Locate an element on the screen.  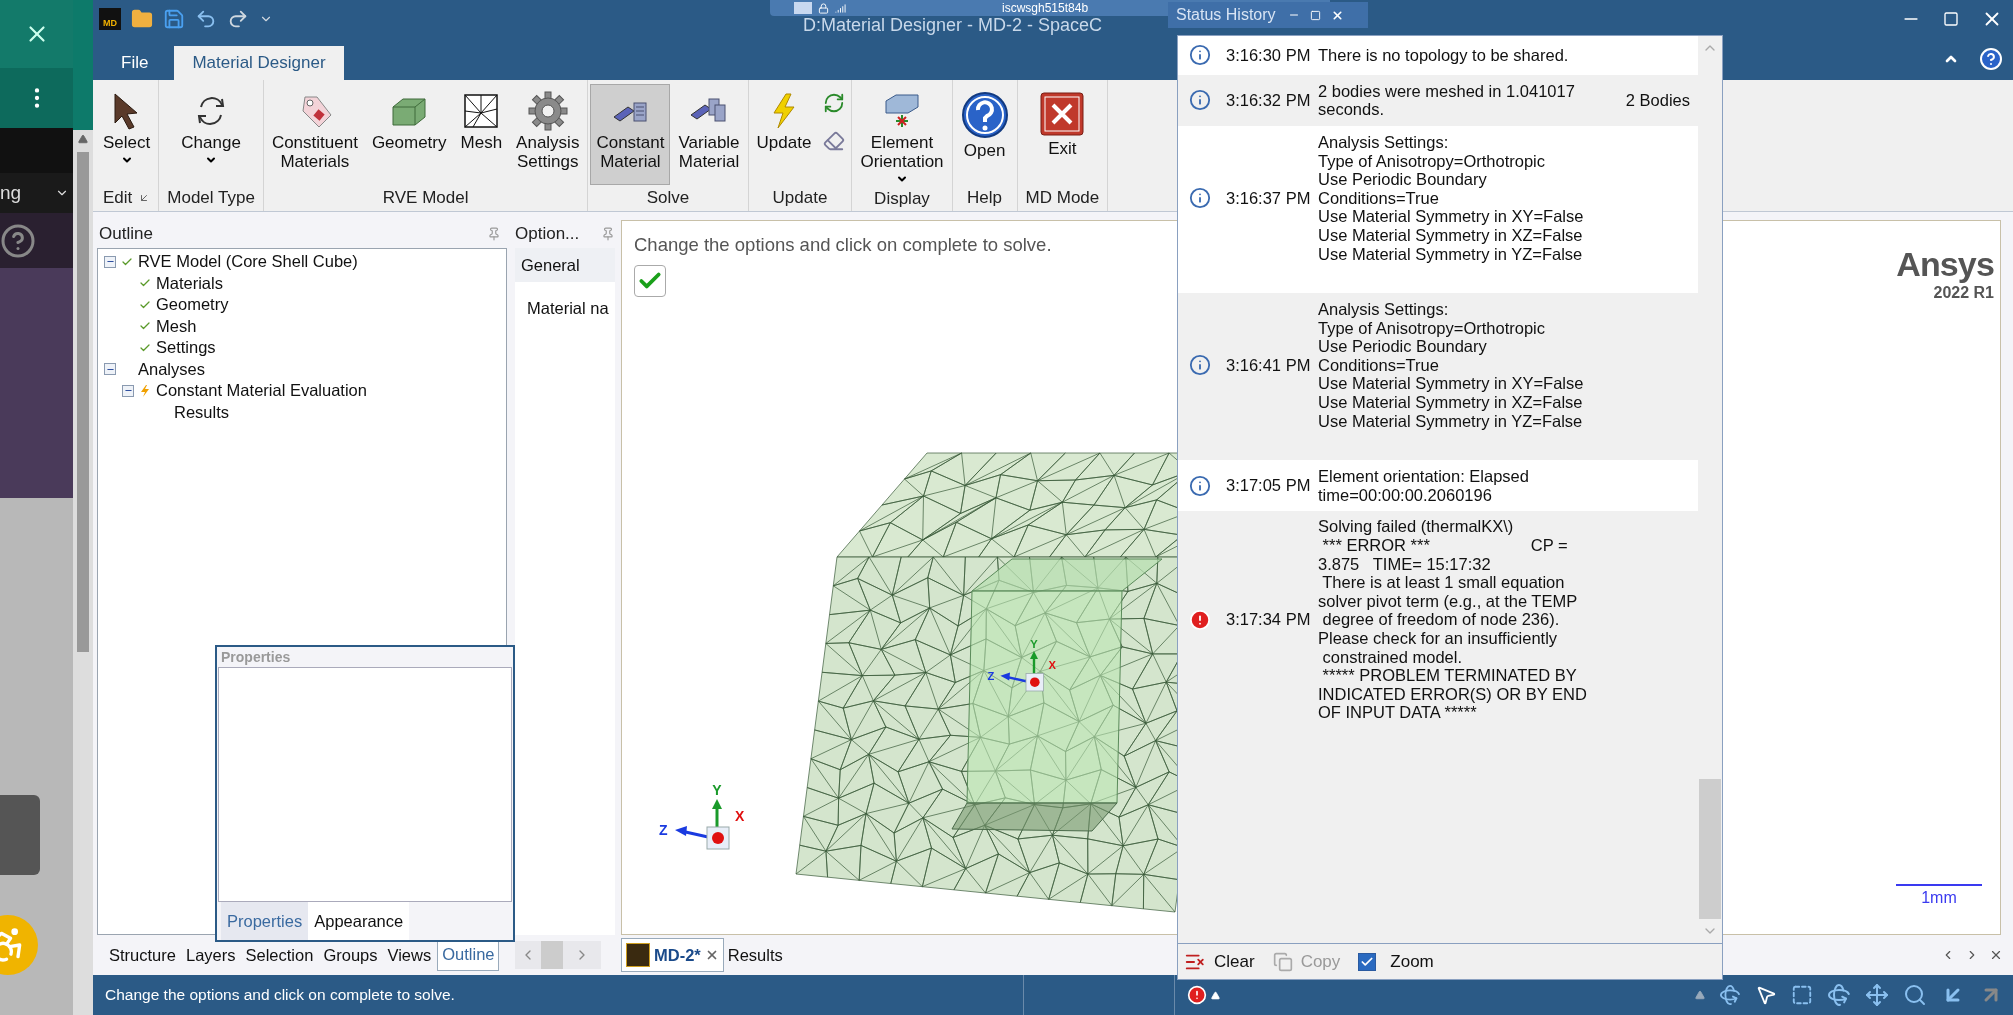
ribbon-button: Update is located at coordinates (784, 134).